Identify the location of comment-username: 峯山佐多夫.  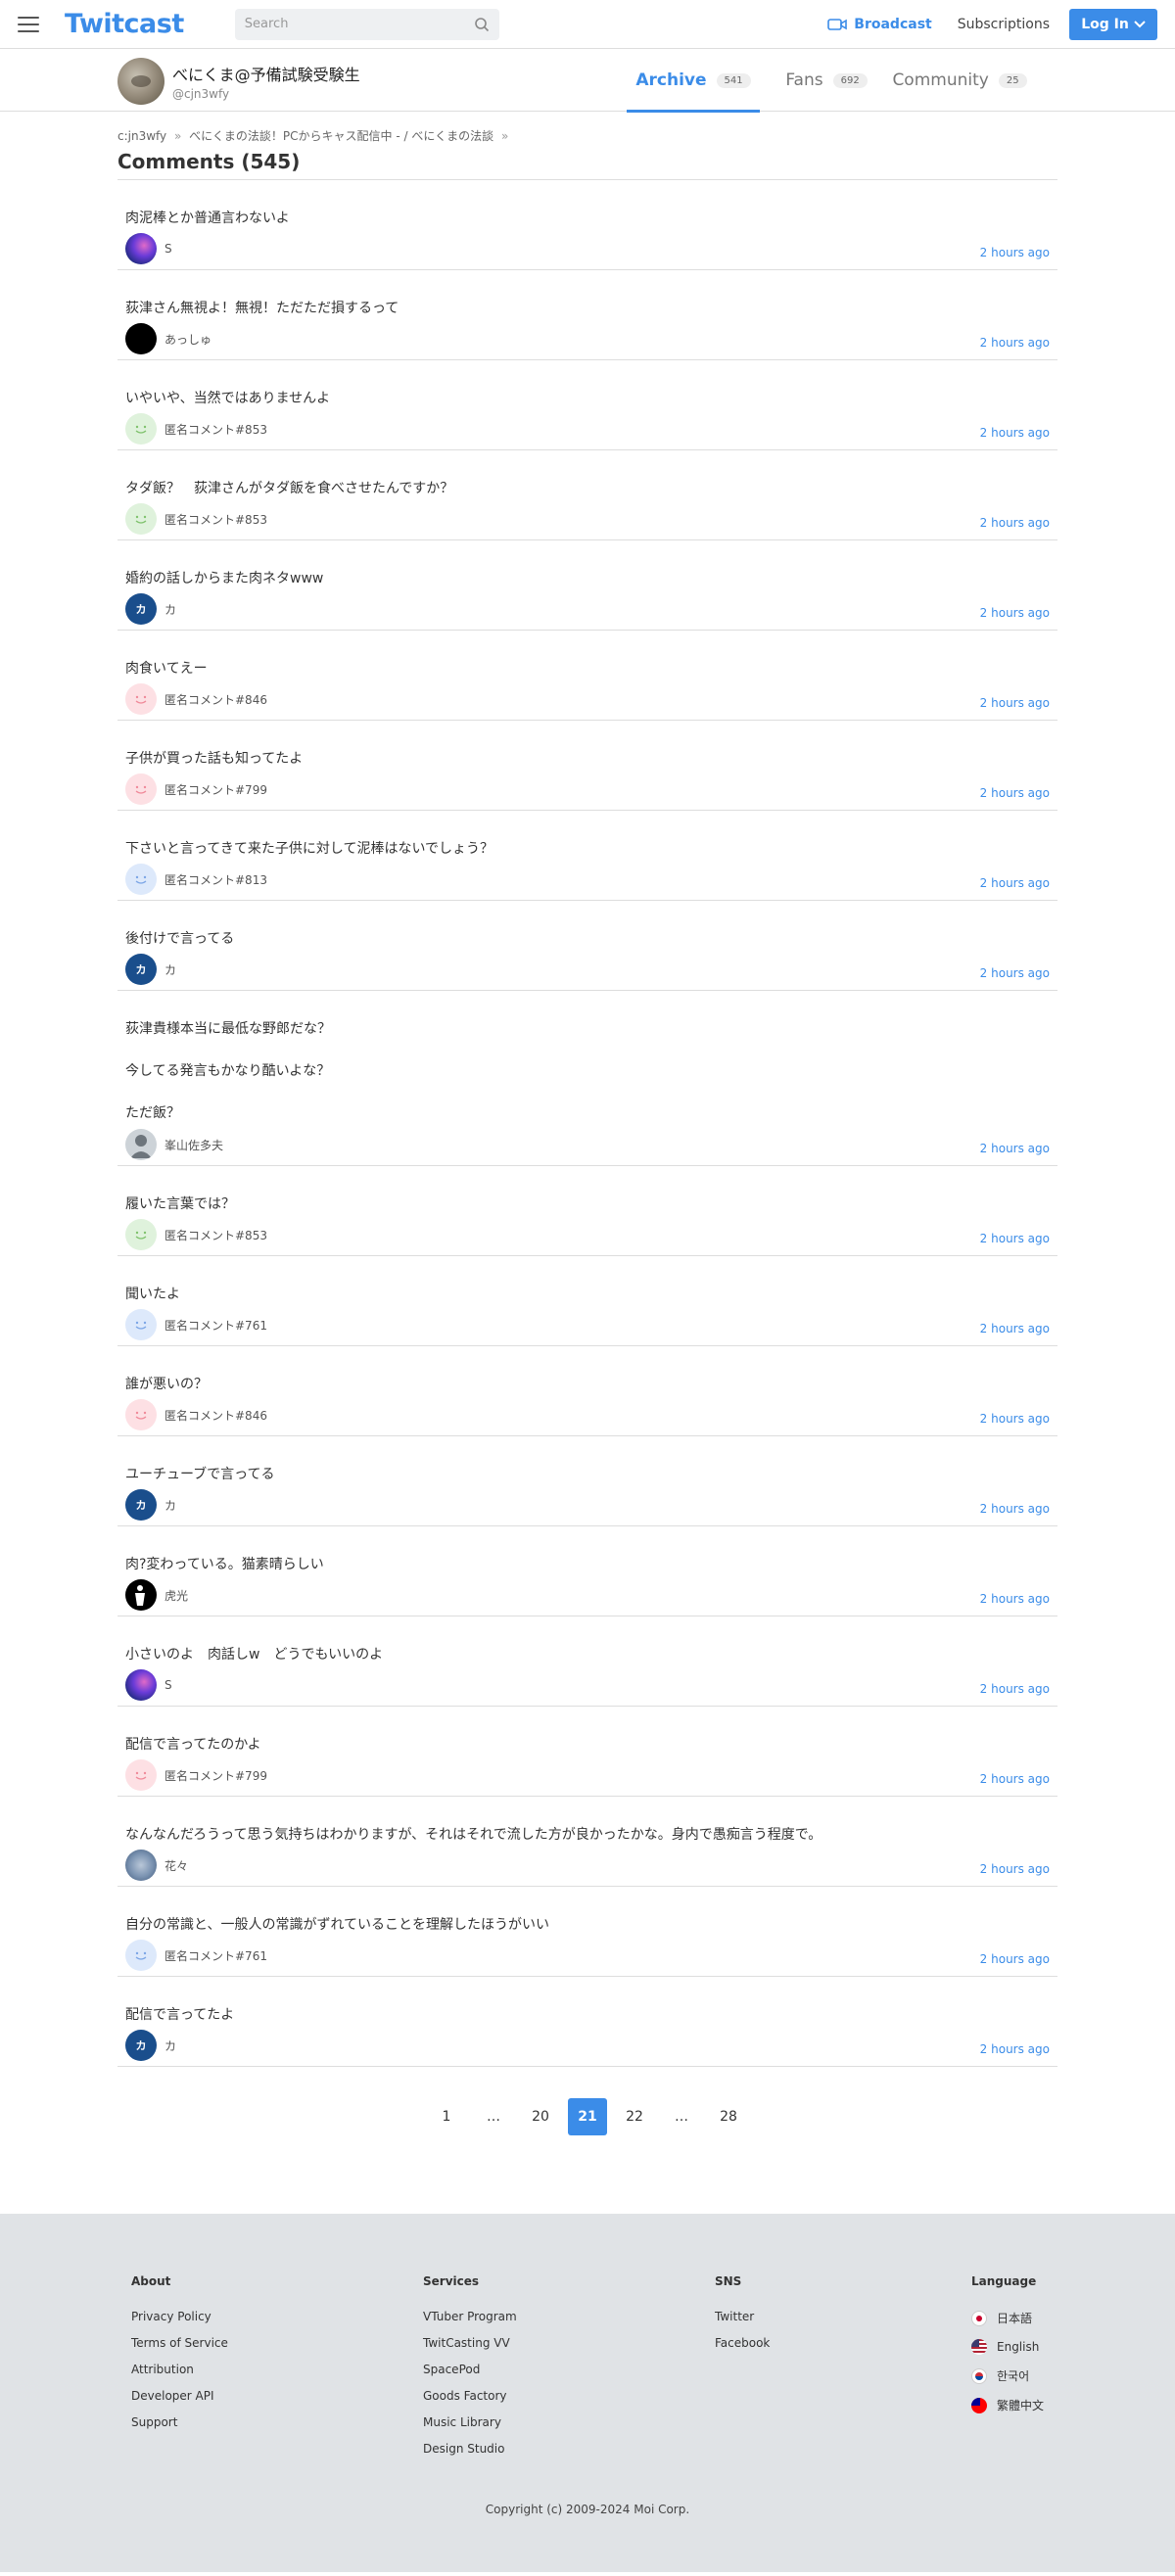
(193, 1145).